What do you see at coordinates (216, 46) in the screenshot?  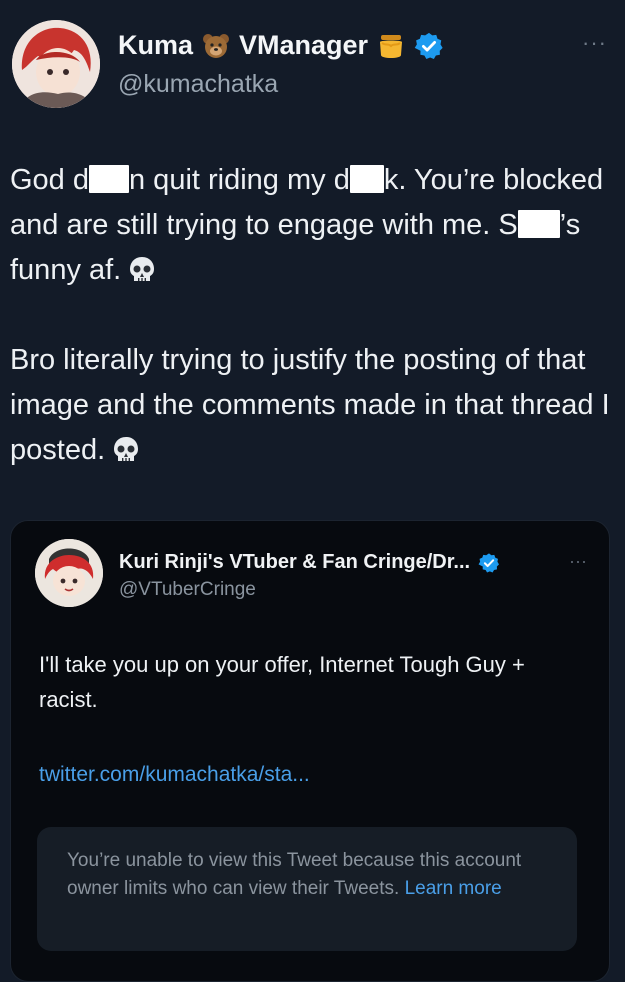 I see `bear-face-icon` at bounding box center [216, 46].